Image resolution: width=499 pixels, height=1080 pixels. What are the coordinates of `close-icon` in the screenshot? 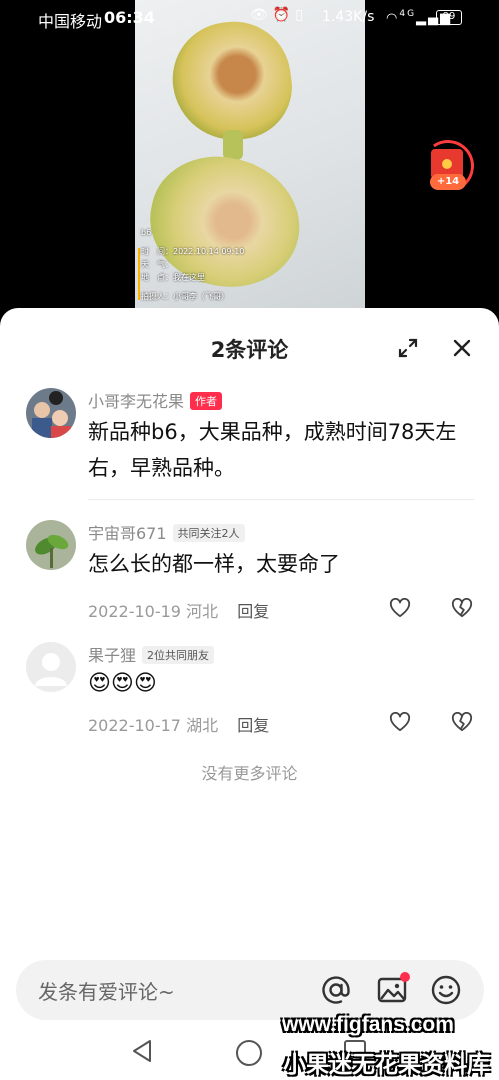 It's located at (462, 348).